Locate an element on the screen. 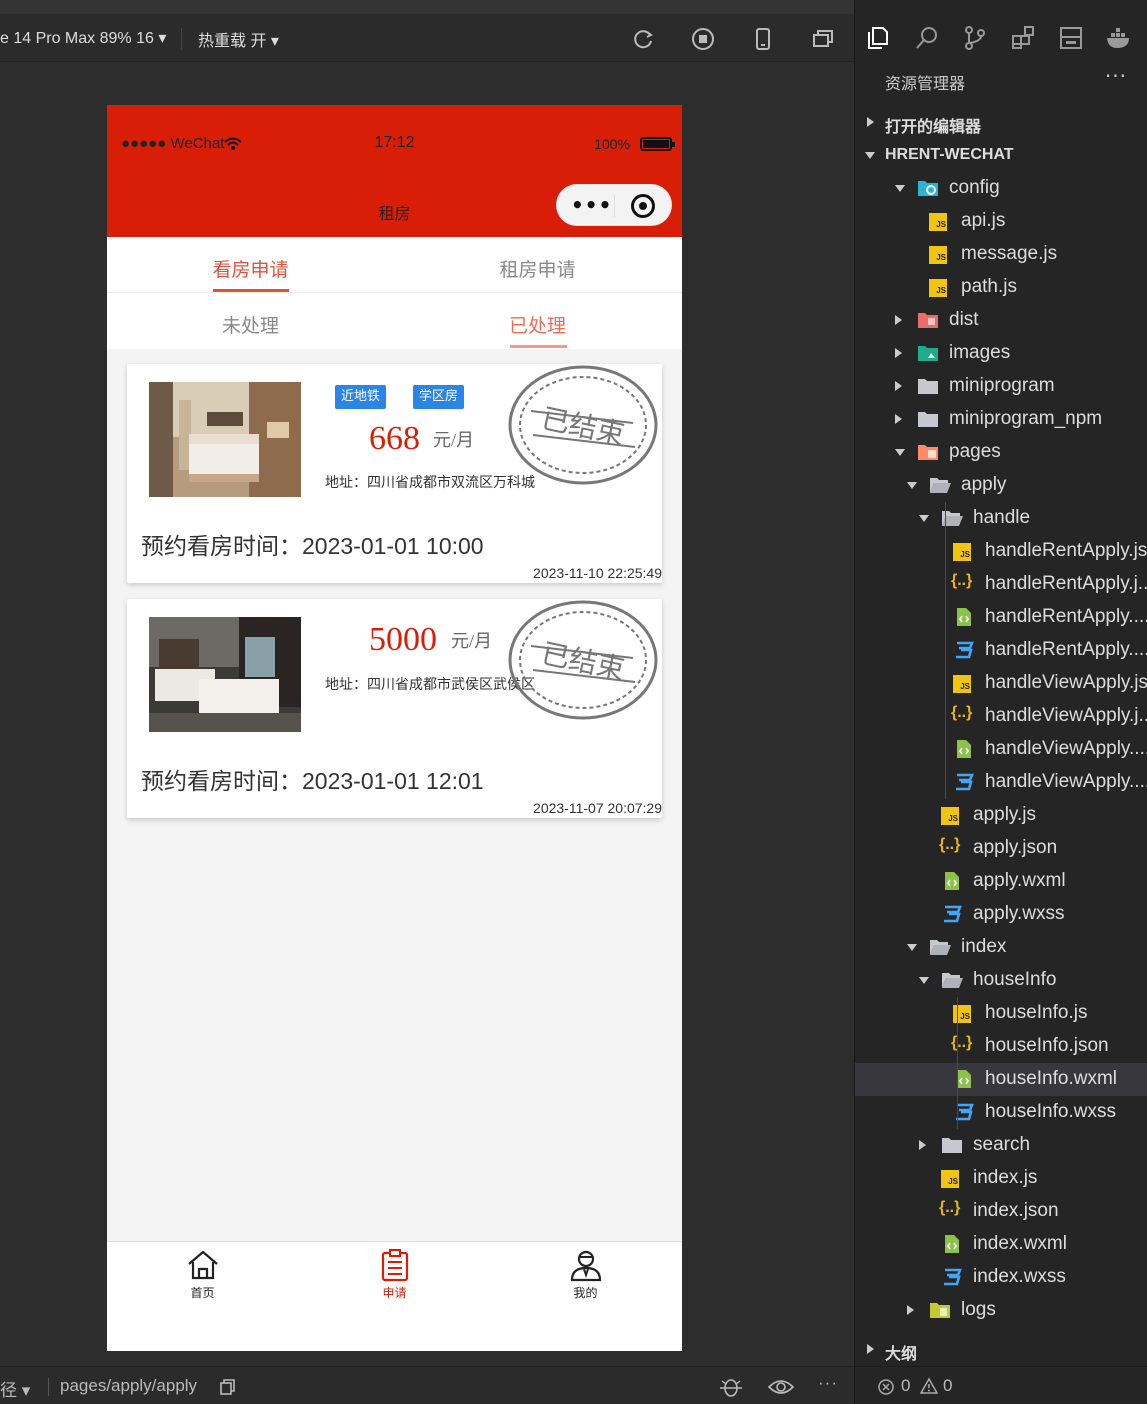  tree-file: JS message.js is located at coordinates (1001, 254).